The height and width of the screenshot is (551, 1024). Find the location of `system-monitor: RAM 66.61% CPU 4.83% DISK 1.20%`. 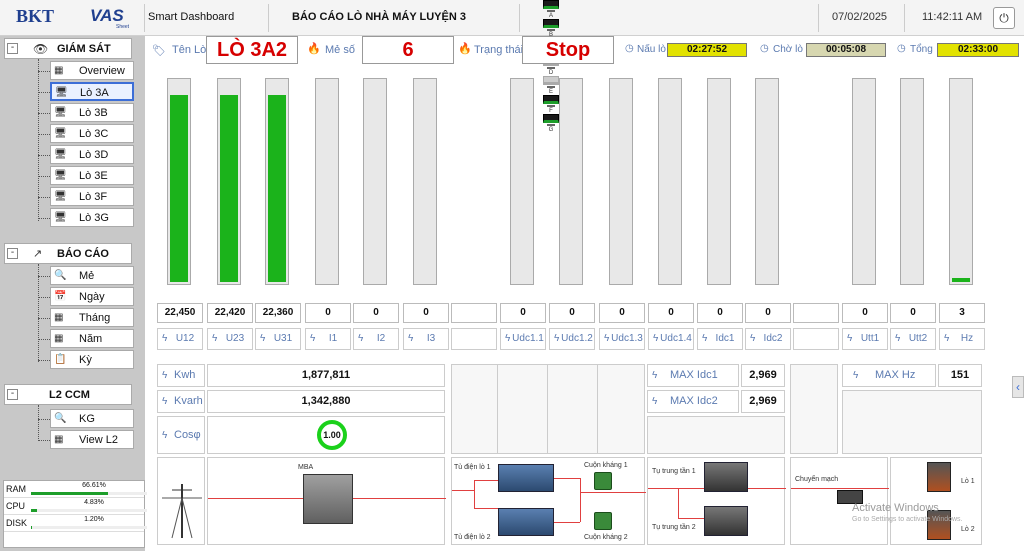

system-monitor: RAM 66.61% CPU 4.83% DISK 1.20% is located at coordinates (75, 514).